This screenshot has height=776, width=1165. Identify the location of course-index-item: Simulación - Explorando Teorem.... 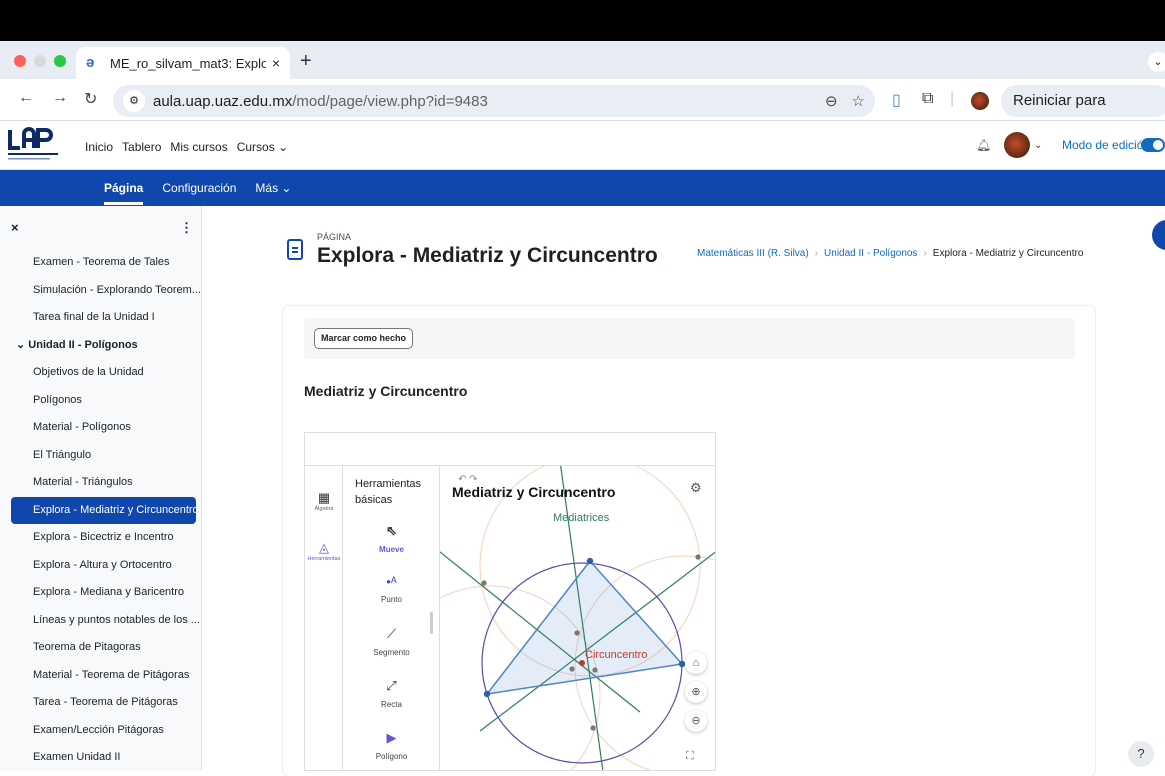
(100, 291).